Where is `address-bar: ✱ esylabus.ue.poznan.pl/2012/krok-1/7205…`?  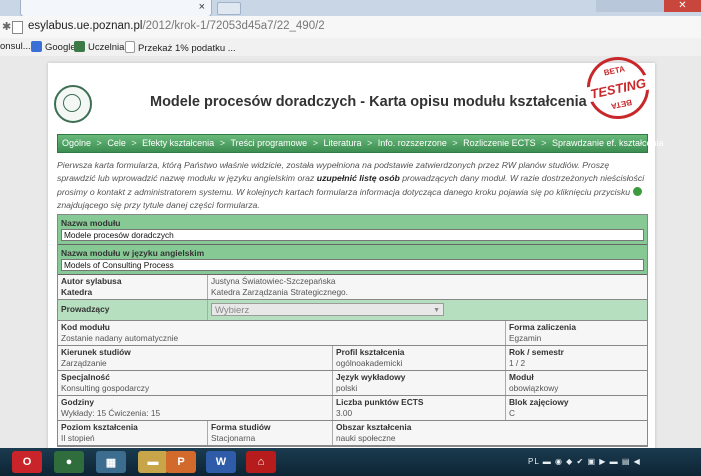 address-bar: ✱ esylabus.ue.poznan.pl/2012/krok-1/7205… is located at coordinates (350, 27).